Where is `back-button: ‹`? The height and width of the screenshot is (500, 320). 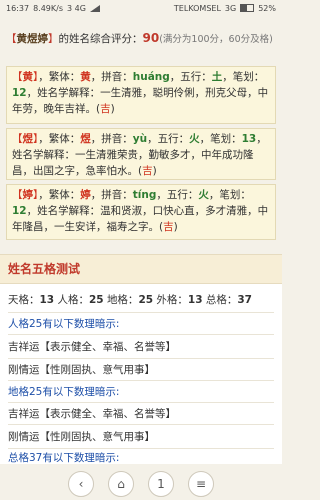
back-button: ‹ is located at coordinates (81, 484).